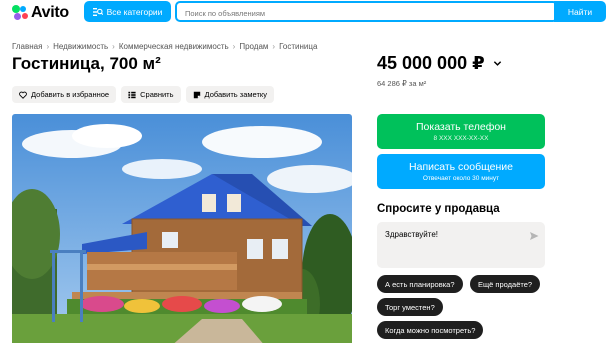 This screenshot has width=610, height=343. Describe the element at coordinates (461, 167) in the screenshot. I see `write-message-label: Написать сообщение` at that location.